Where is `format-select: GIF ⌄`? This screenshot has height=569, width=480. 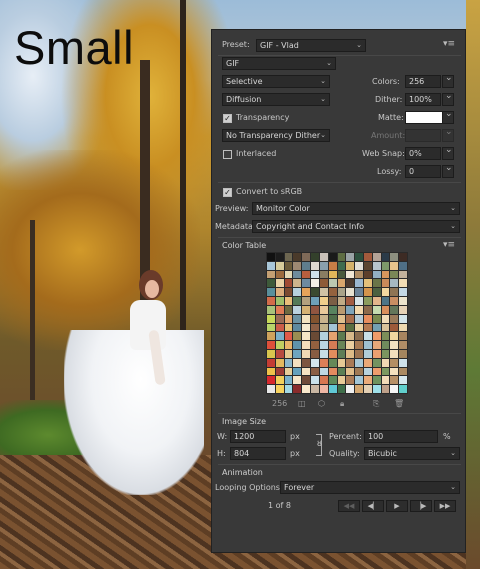 format-select: GIF ⌄ is located at coordinates (279, 63).